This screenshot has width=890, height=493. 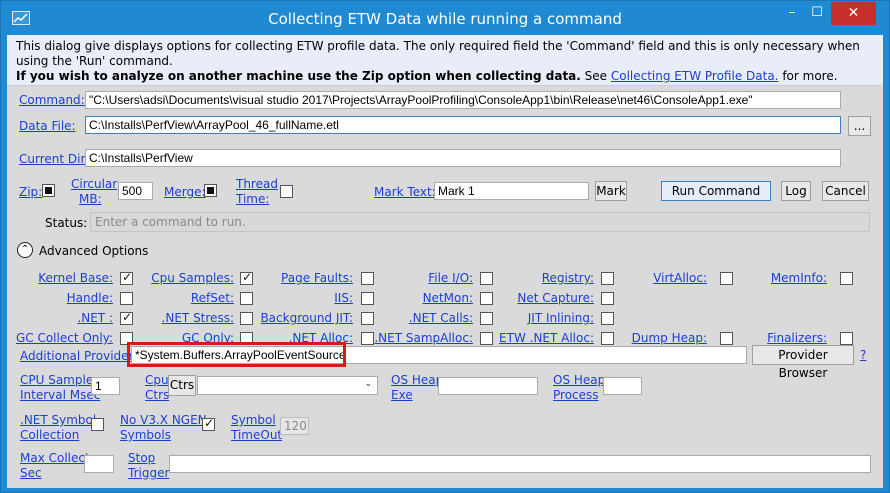 What do you see at coordinates (252, 199) in the screenshot?
I see `thread-time-label-2: Time:` at bounding box center [252, 199].